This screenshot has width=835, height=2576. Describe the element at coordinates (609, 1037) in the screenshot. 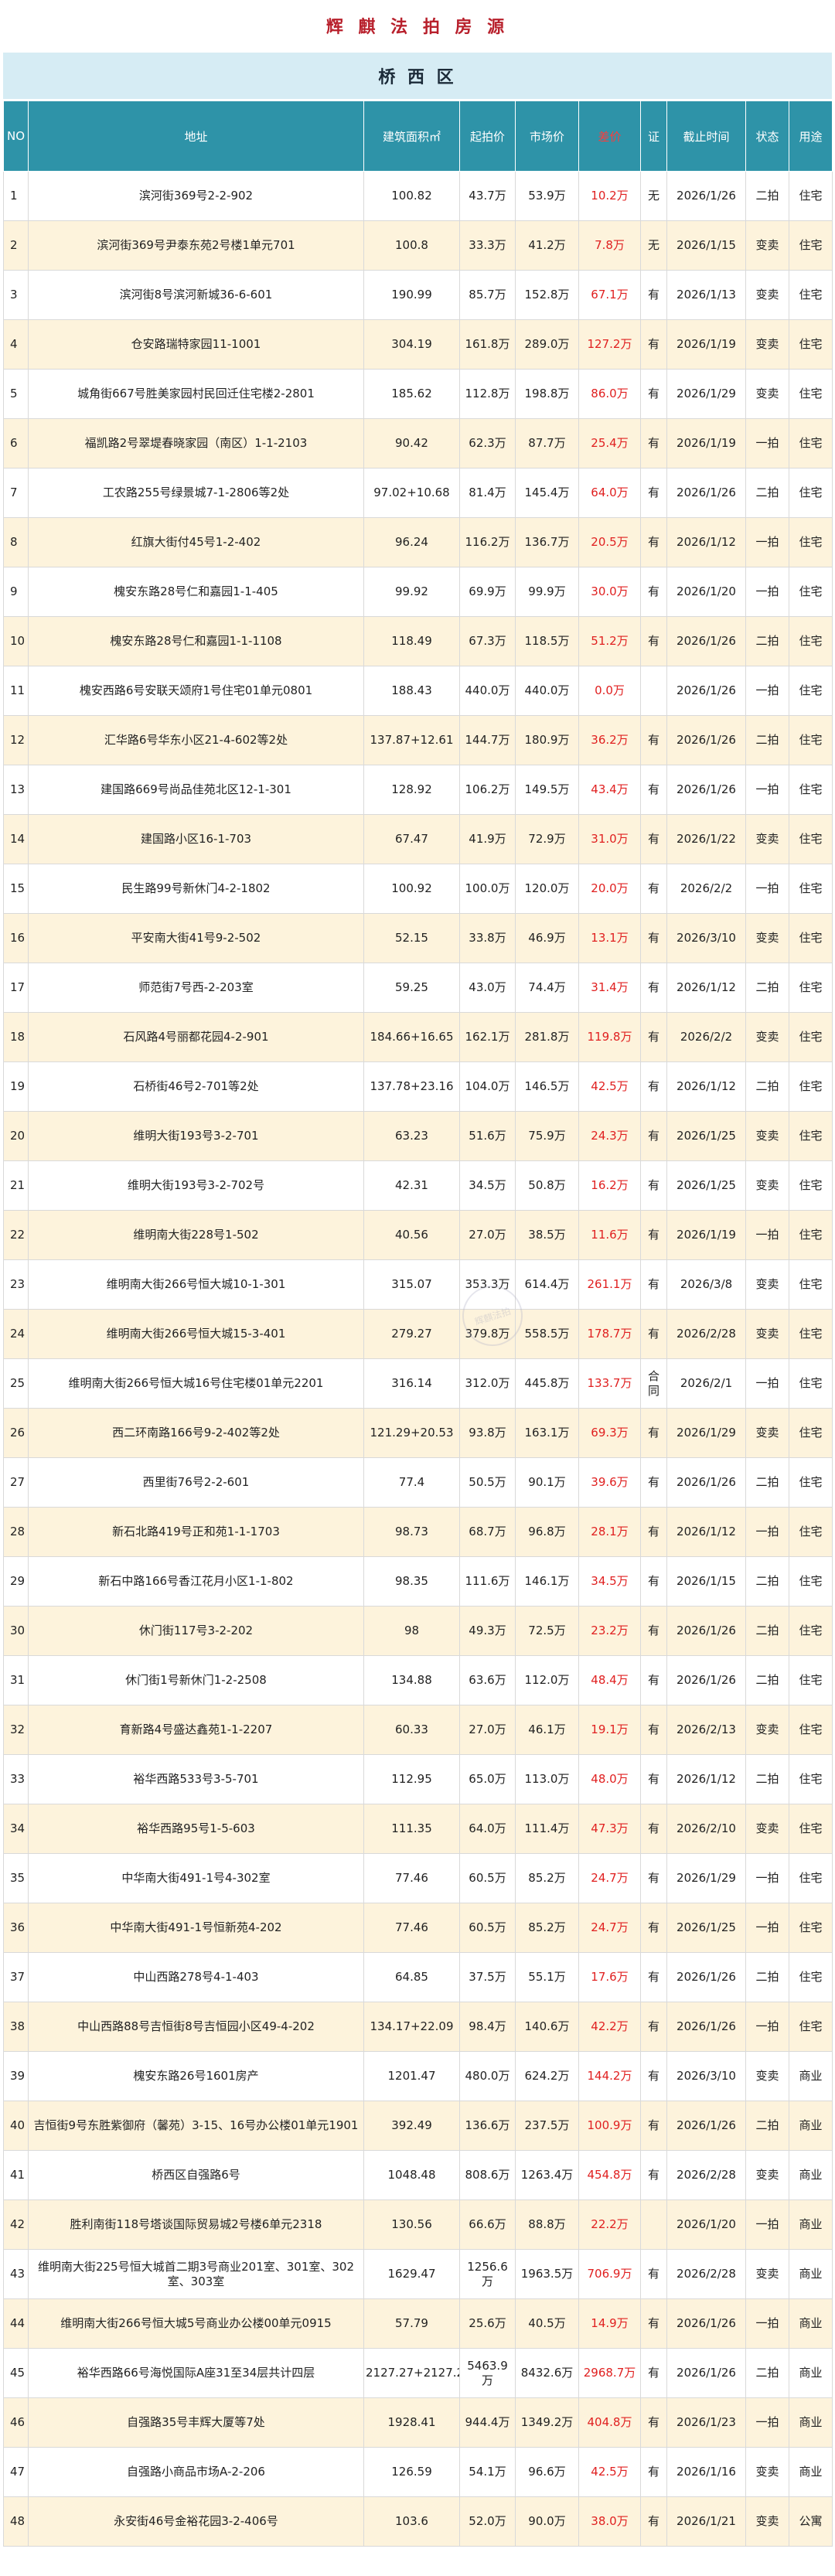

I see `cell-diff: 119.8万` at that location.